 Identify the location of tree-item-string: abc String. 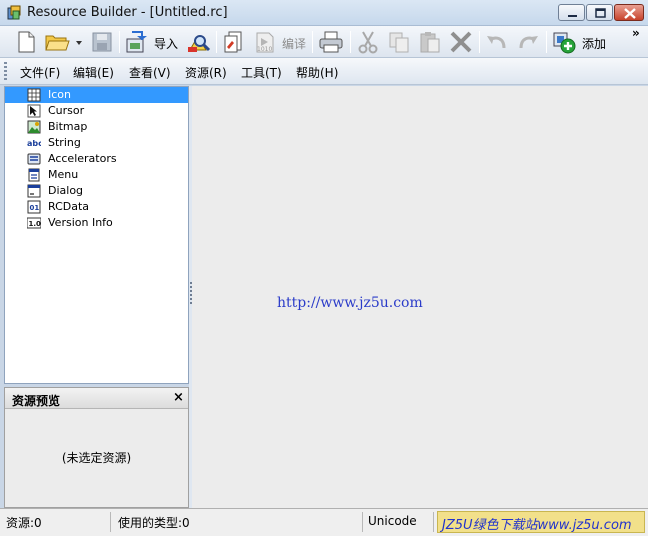
(96, 143).